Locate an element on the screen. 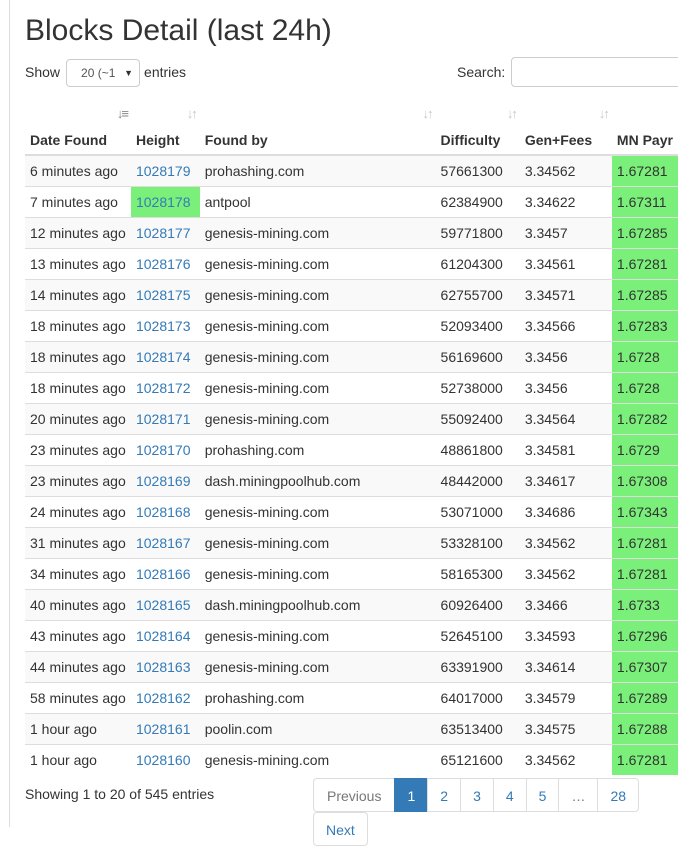 The image size is (678, 847). cell-gen-fees: 3.34581 is located at coordinates (565, 450).